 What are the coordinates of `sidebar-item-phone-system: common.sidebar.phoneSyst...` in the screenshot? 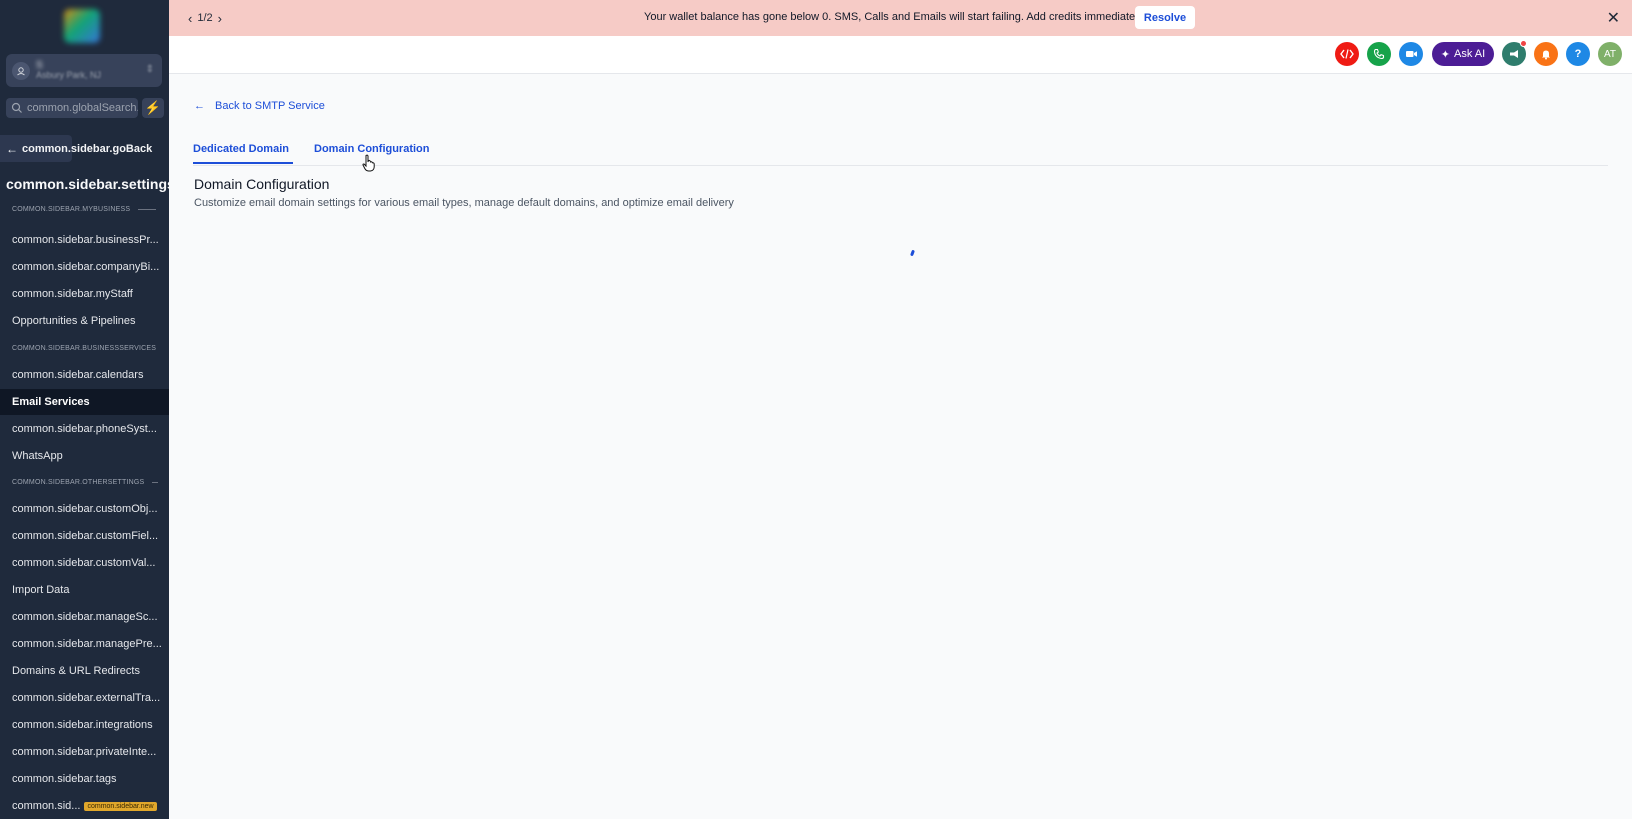 It's located at (84, 429).